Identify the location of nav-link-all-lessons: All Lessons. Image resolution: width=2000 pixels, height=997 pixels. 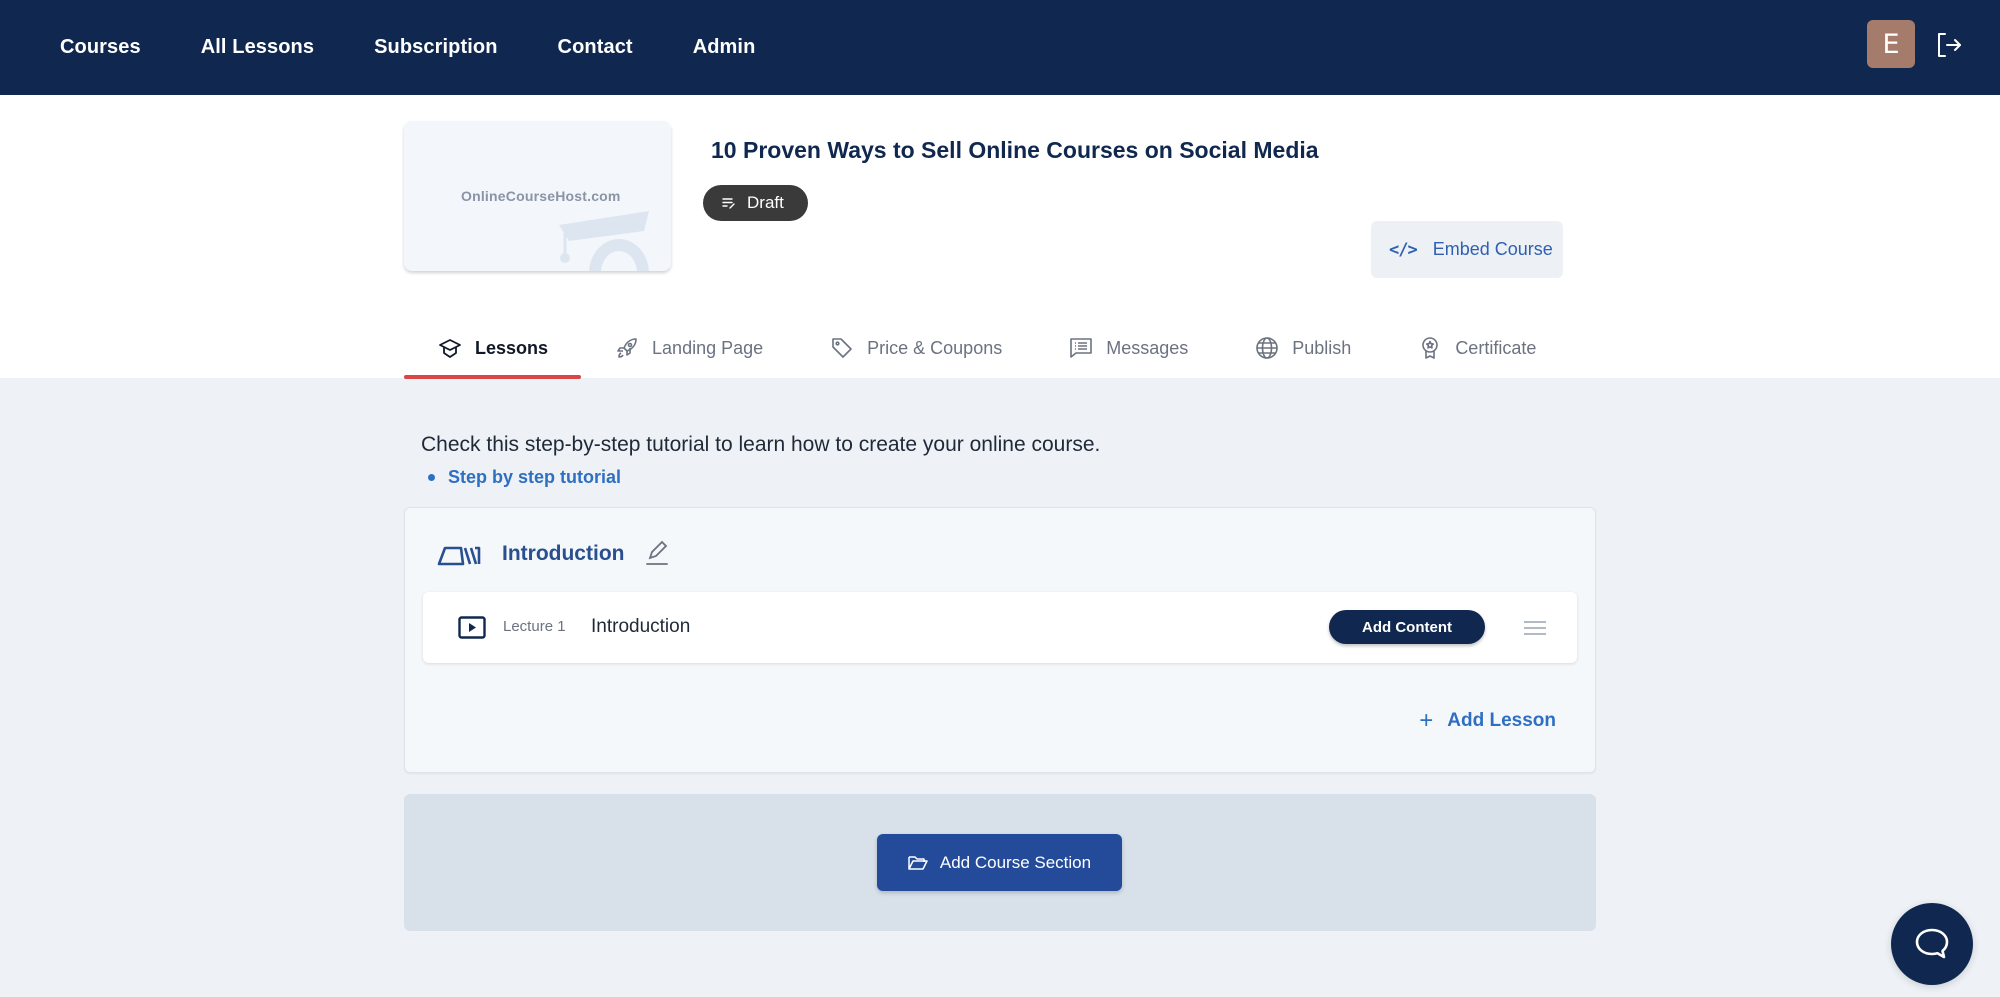
(257, 47).